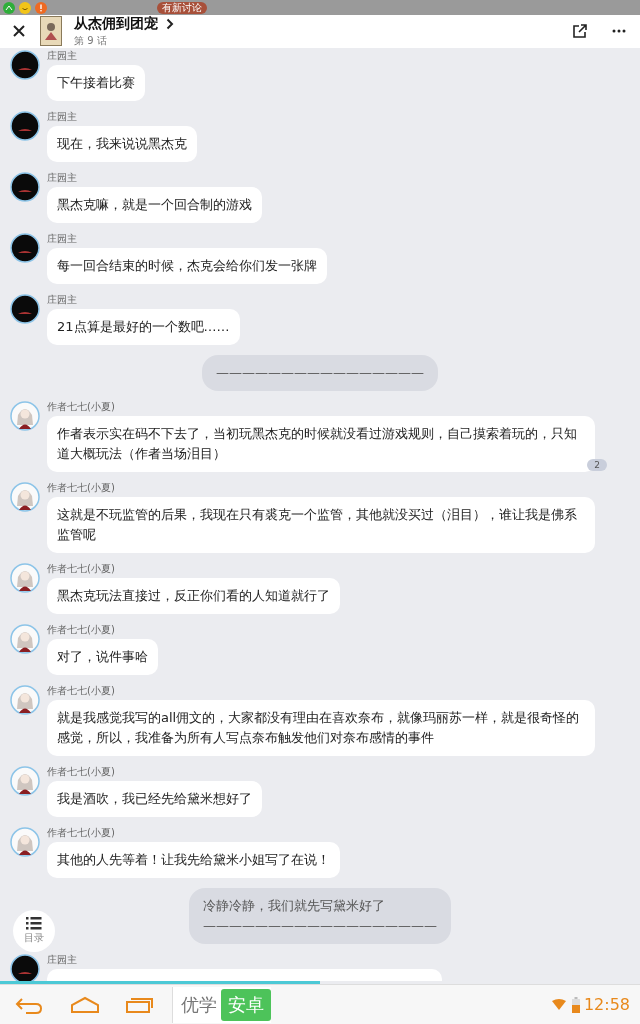 This screenshot has width=640, height=1024. What do you see at coordinates (558, 1004) in the screenshot?
I see `wifi-icon` at bounding box center [558, 1004].